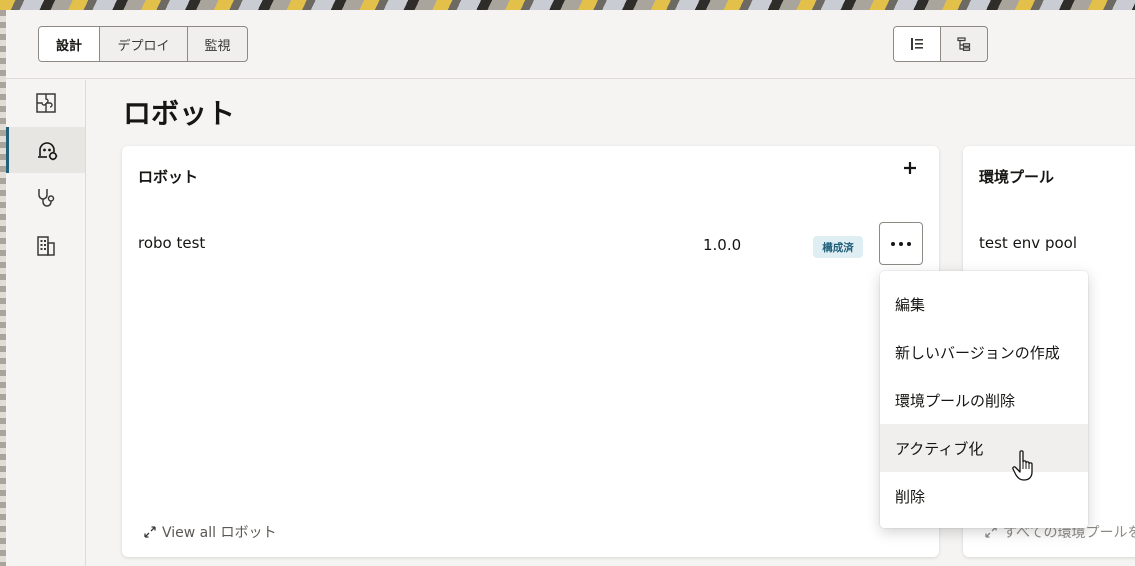 This screenshot has height=566, width=1135. What do you see at coordinates (1017, 177) in the screenshot?
I see `env-card-title: 環境プール` at bounding box center [1017, 177].